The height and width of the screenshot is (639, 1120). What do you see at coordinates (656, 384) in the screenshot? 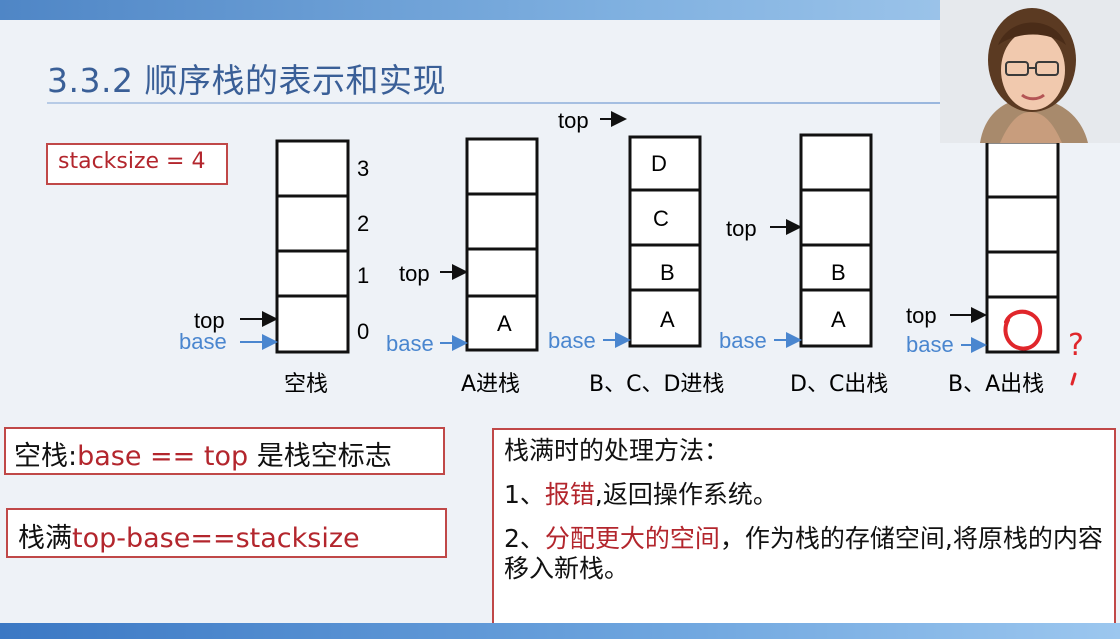
I see `stack-caption: B、C、D进栈` at bounding box center [656, 384].